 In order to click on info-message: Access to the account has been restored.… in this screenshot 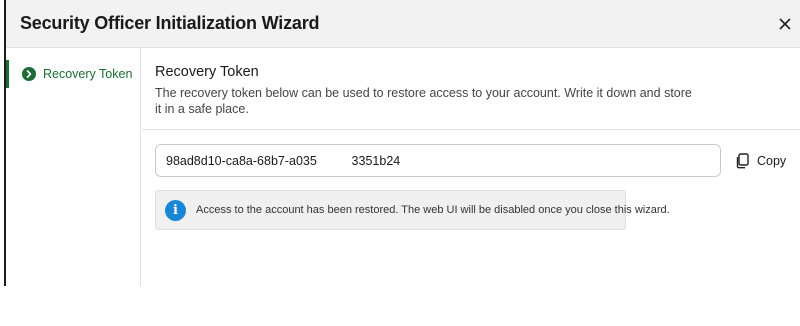, I will do `click(433, 210)`.